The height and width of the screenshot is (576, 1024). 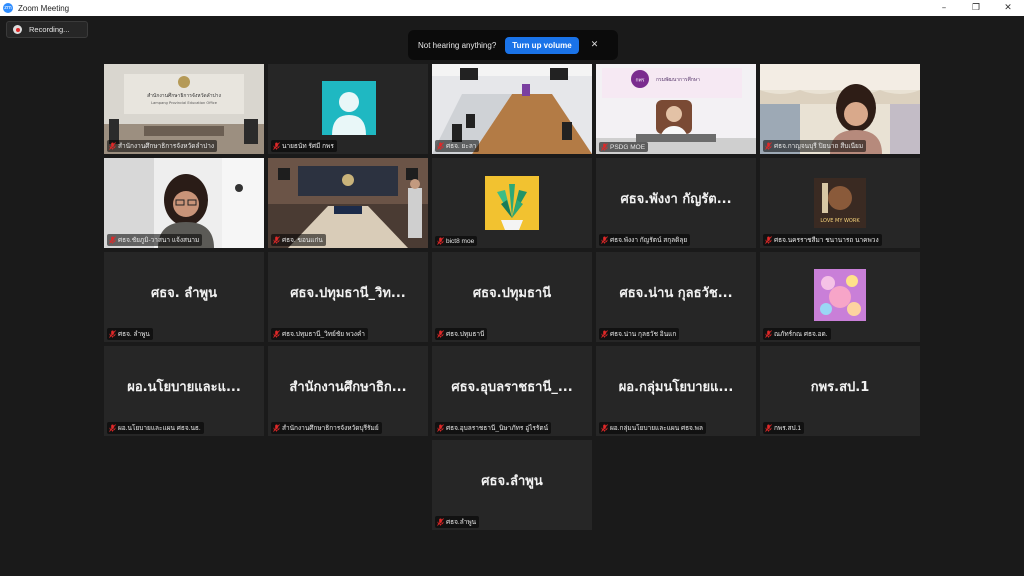 What do you see at coordinates (457, 45) in the screenshot?
I see `audio-message: Not hearing anything?` at bounding box center [457, 45].